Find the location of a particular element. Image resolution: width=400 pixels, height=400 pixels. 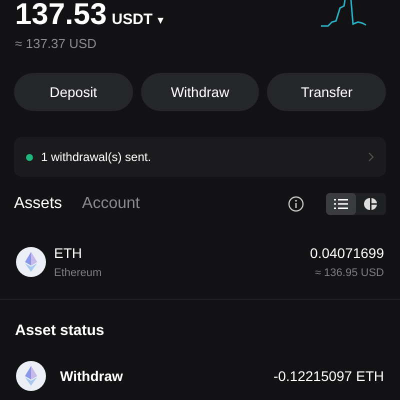

balance-amount: 137.53 is located at coordinates (61, 15).